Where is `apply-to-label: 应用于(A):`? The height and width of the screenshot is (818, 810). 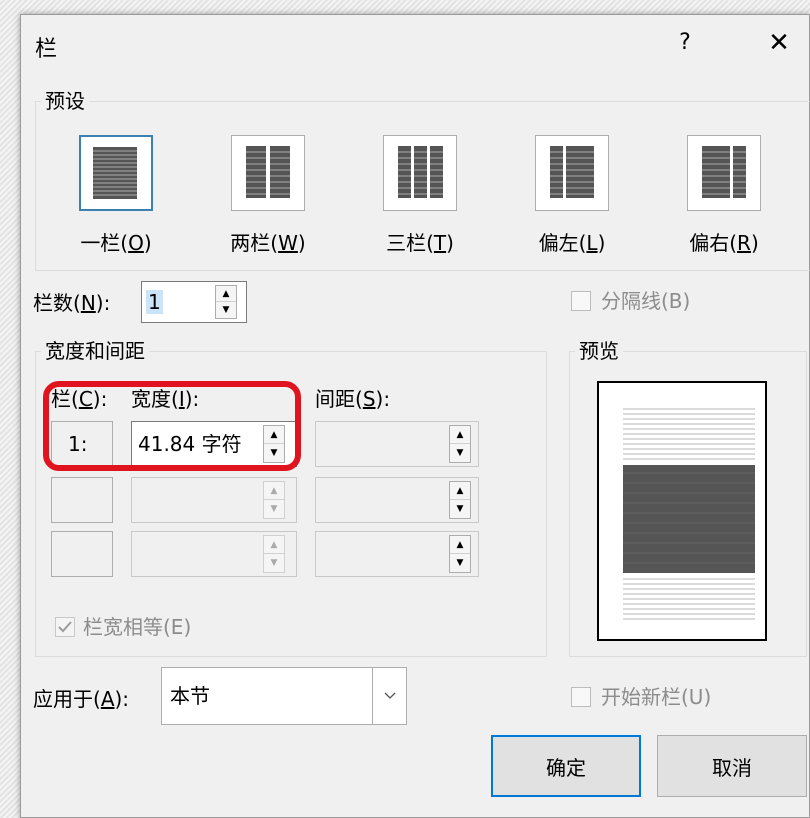 apply-to-label: 应用于(A): is located at coordinates (81, 699).